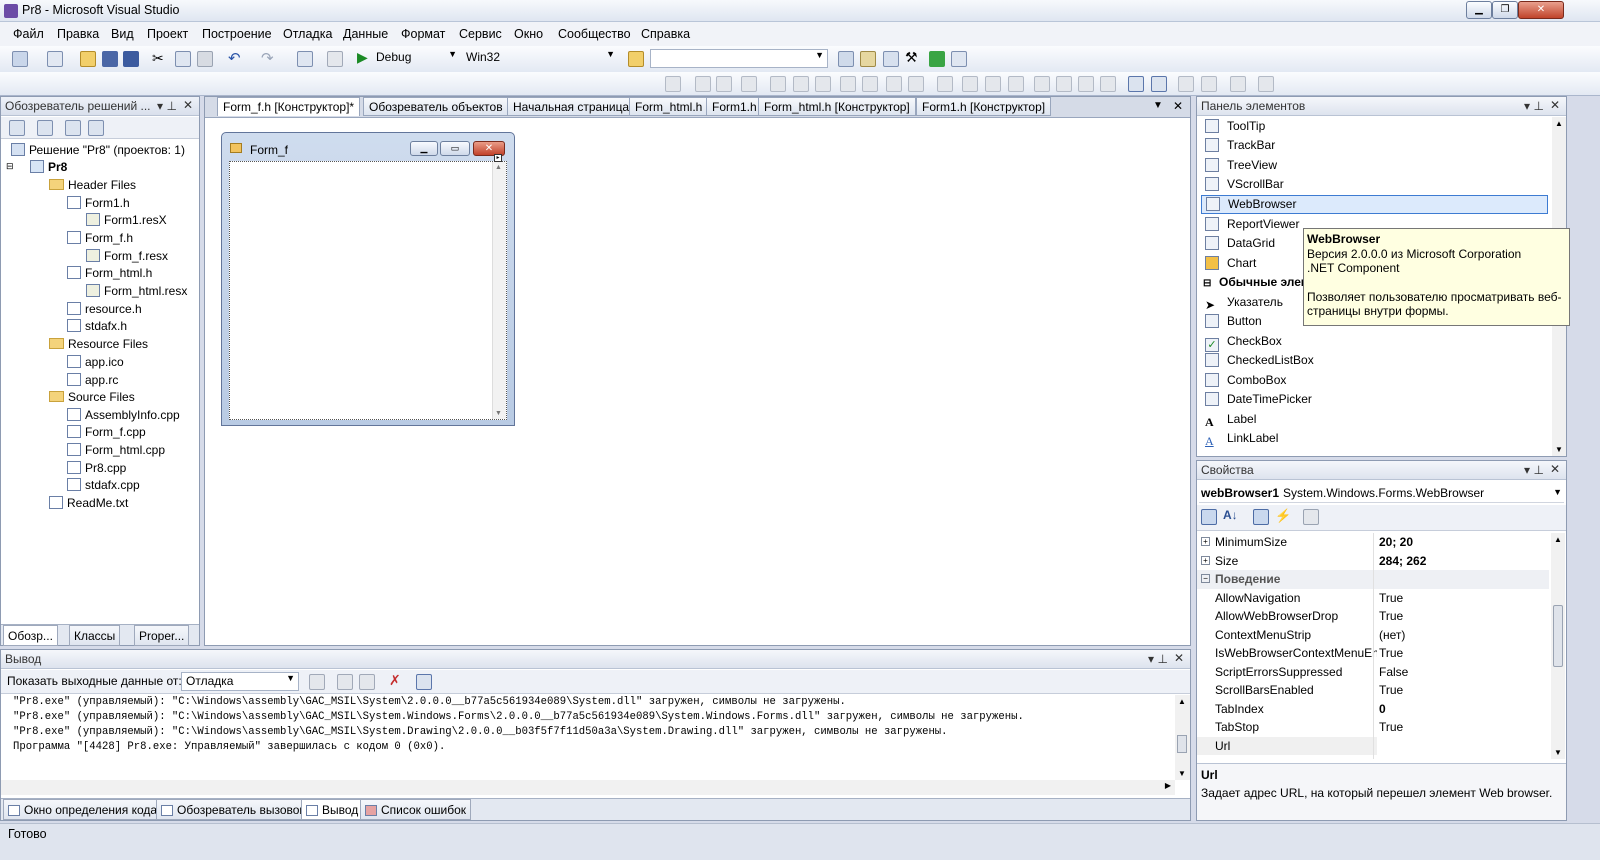 The image size is (1600, 860). Describe the element at coordinates (126, 220) in the screenshot. I see `tree-file: Form1.resX` at that location.